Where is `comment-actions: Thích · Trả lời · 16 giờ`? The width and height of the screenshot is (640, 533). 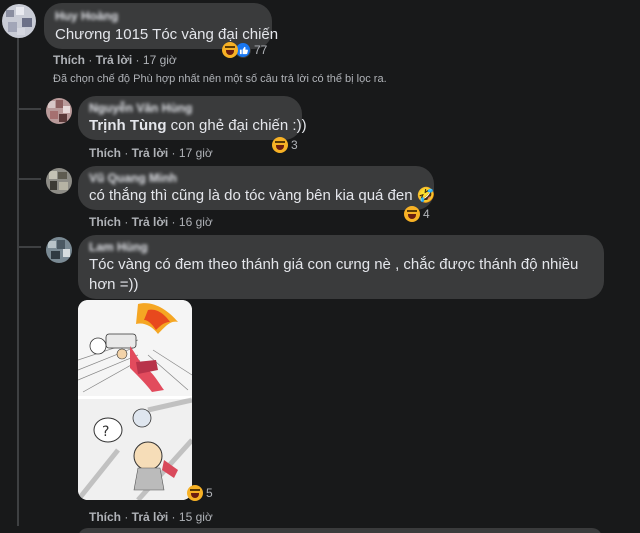
comment-actions: Thích · Trả lời · 16 giờ is located at coordinates (151, 222).